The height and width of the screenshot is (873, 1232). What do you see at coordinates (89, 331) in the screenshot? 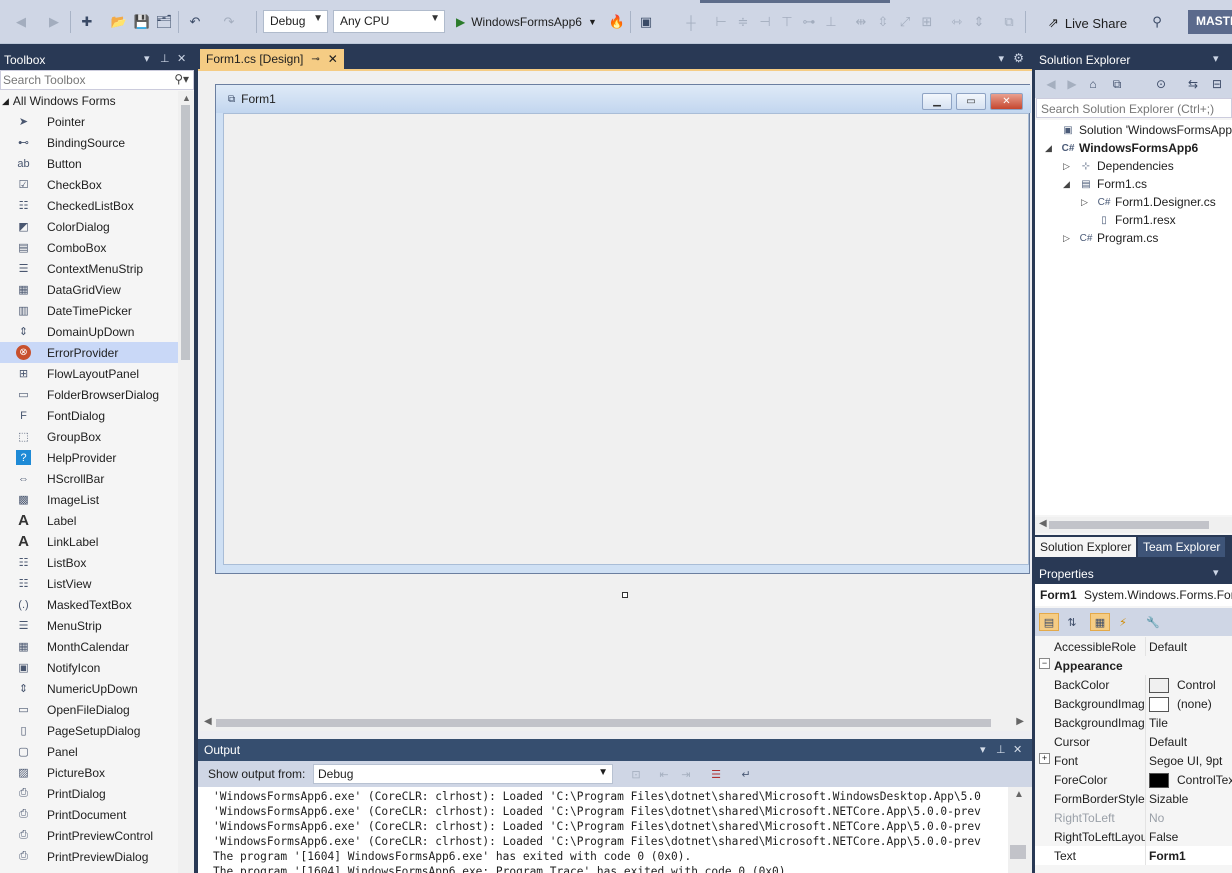
I see `toolbox-item-domainupdown: ⇕ DomainUpDown` at bounding box center [89, 331].